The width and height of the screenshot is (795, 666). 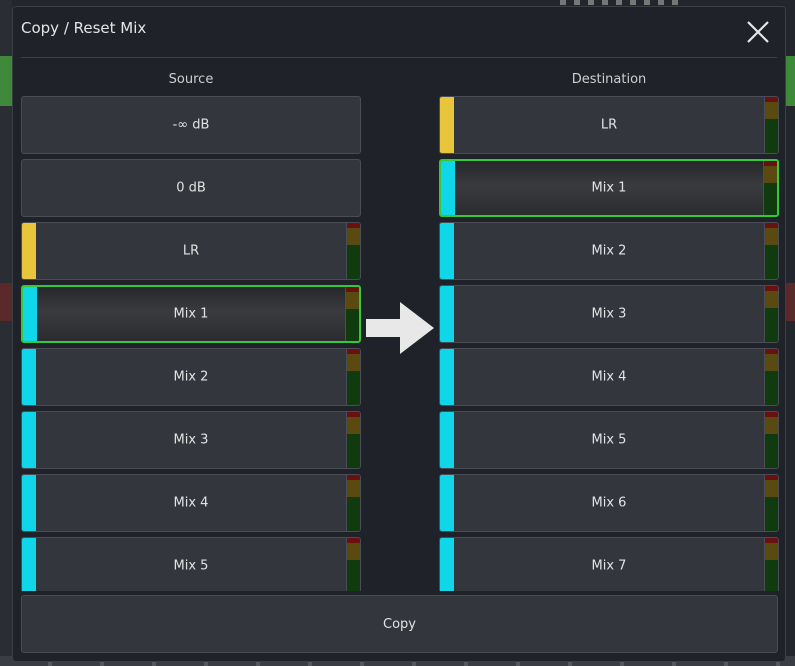 I want to click on list-item-label: Mix 6, so click(x=609, y=503).